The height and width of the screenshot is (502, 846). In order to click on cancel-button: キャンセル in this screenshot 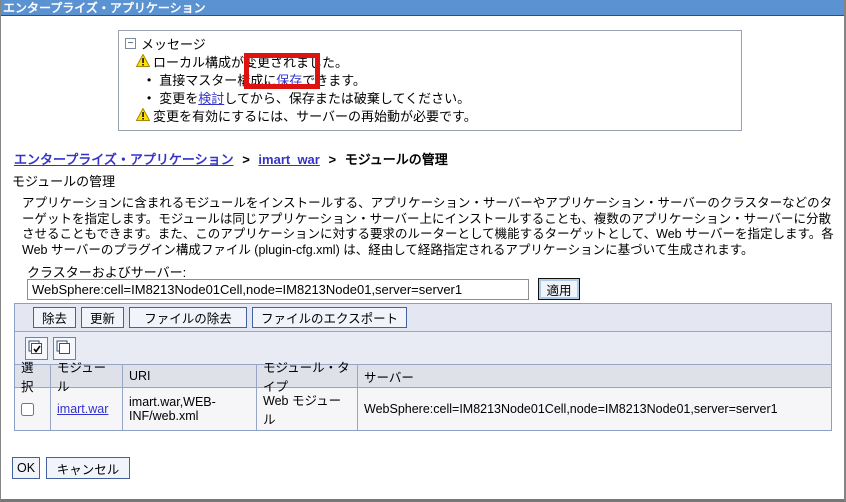, I will do `click(88, 468)`.